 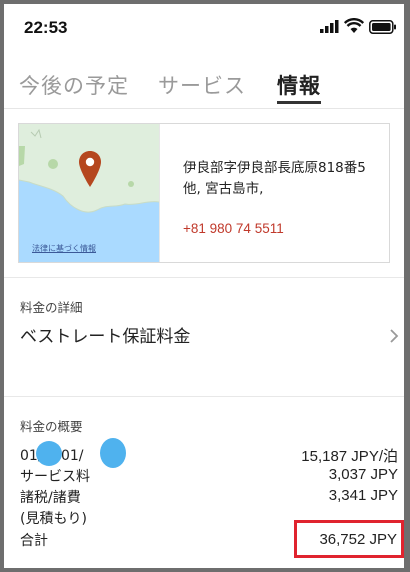 I want to click on hotel-address: 伊良部字伊良部長底原818番5他, 宮古島市,, so click(x=274, y=178).